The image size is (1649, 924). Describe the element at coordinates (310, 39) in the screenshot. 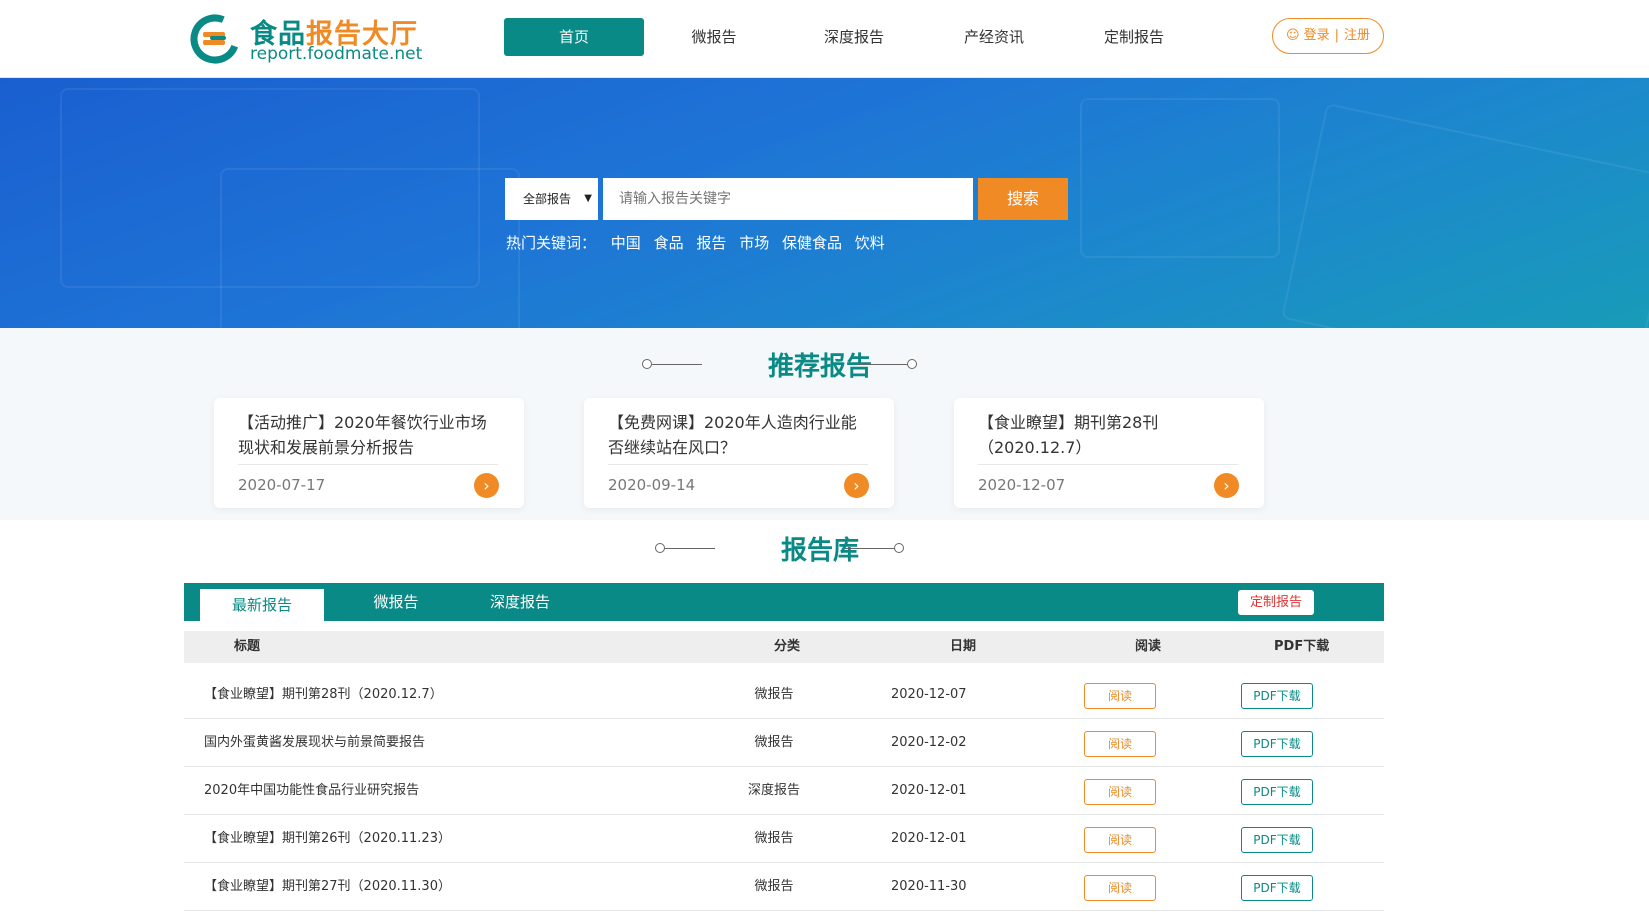

I see `site-logo: 食品报告大厅 report.foodmate.net` at that location.